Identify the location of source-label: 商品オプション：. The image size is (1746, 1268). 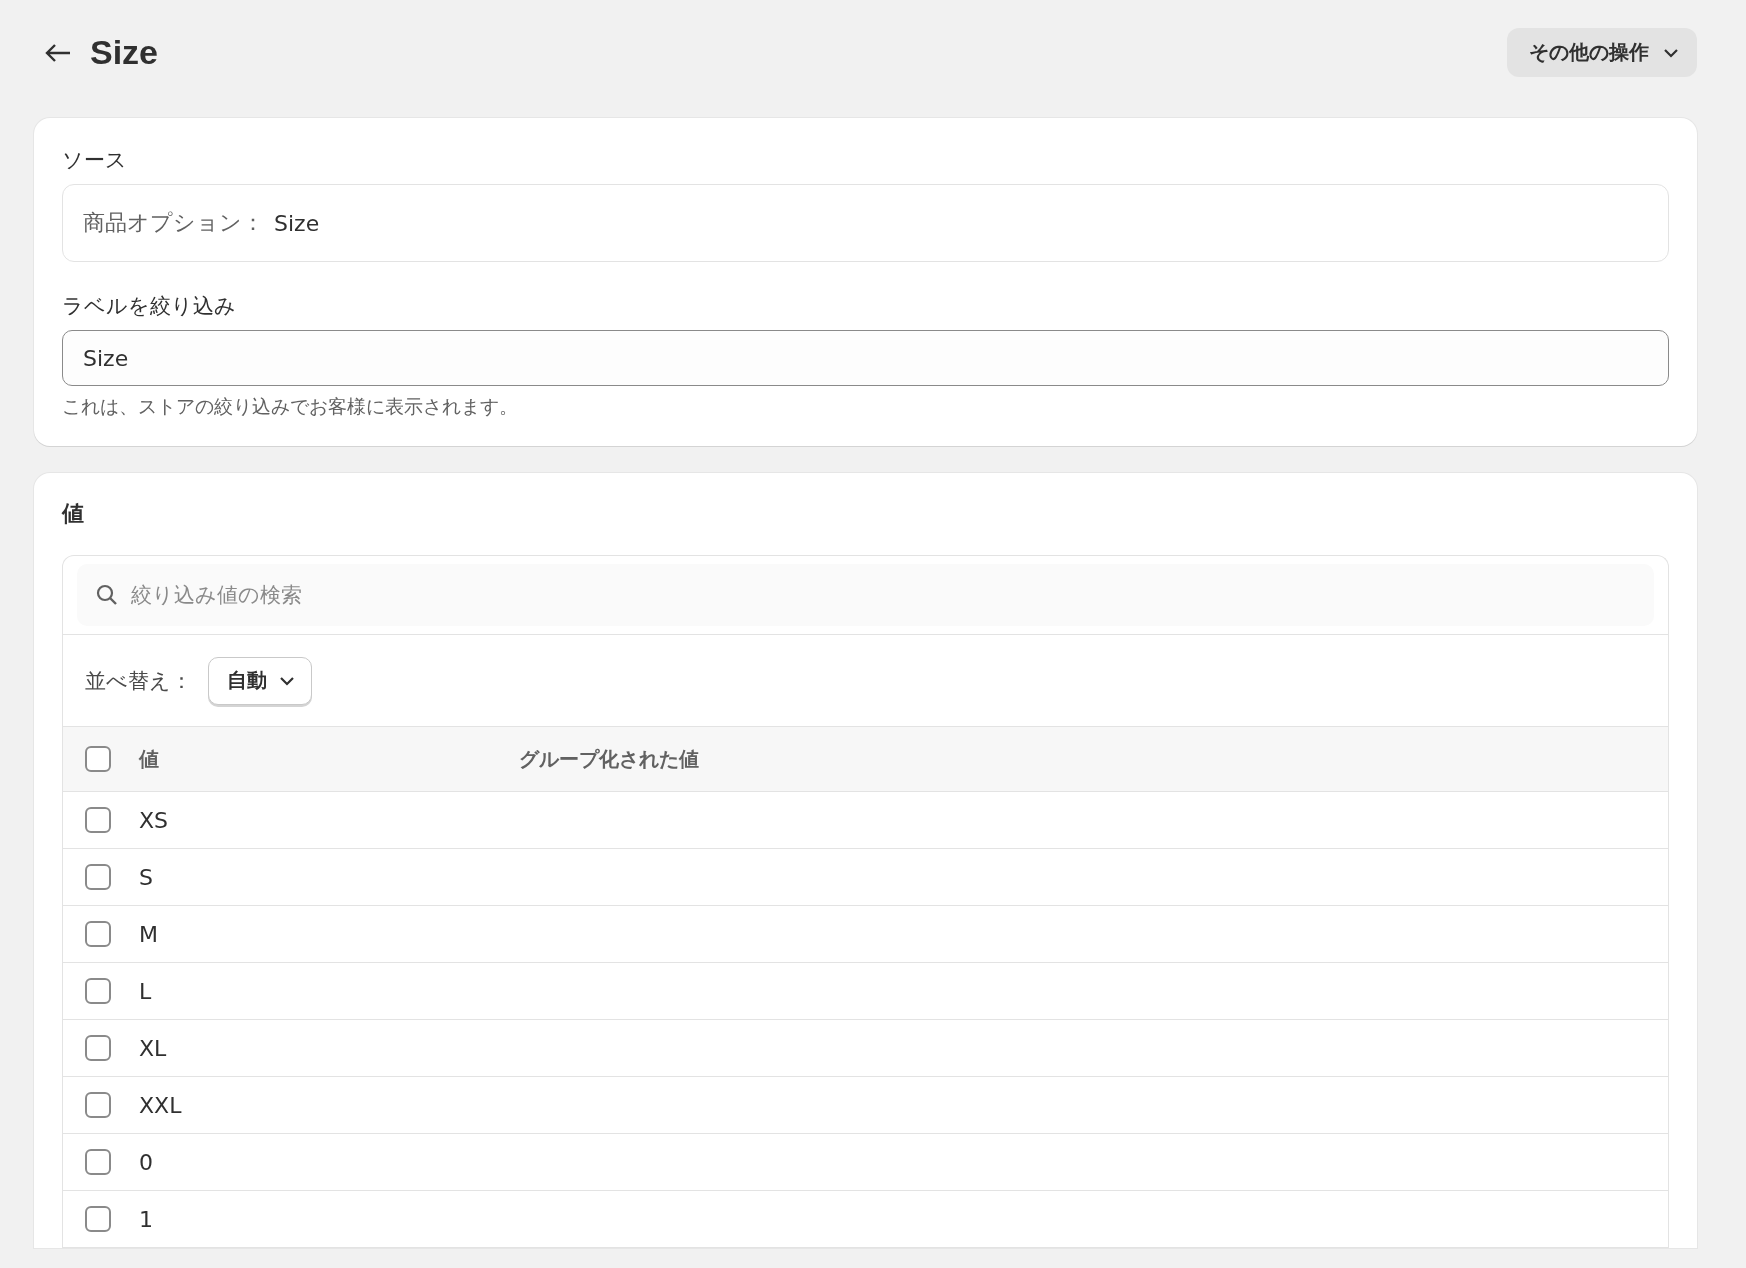
(173, 223).